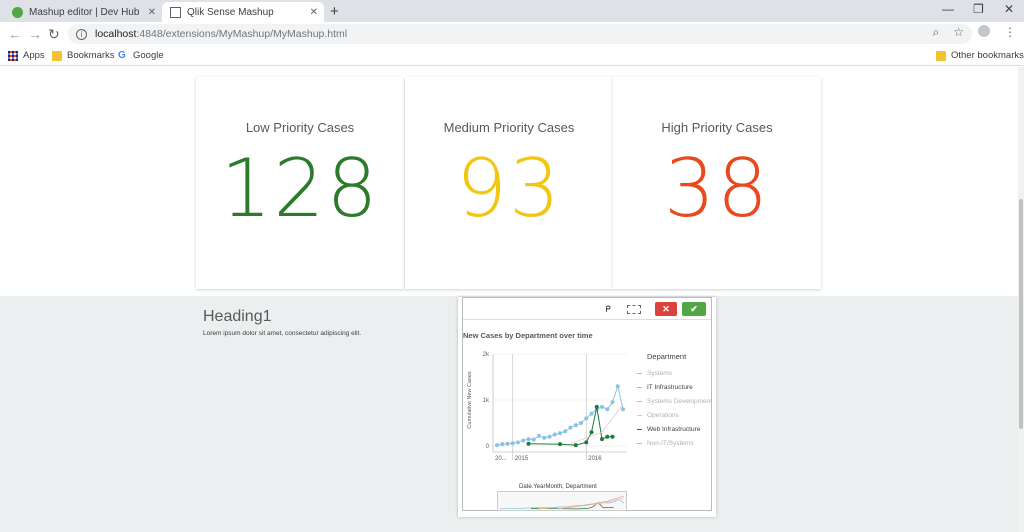 The width and height of the screenshot is (1024, 532). I want to click on select-tool-icon, so click(634, 309).